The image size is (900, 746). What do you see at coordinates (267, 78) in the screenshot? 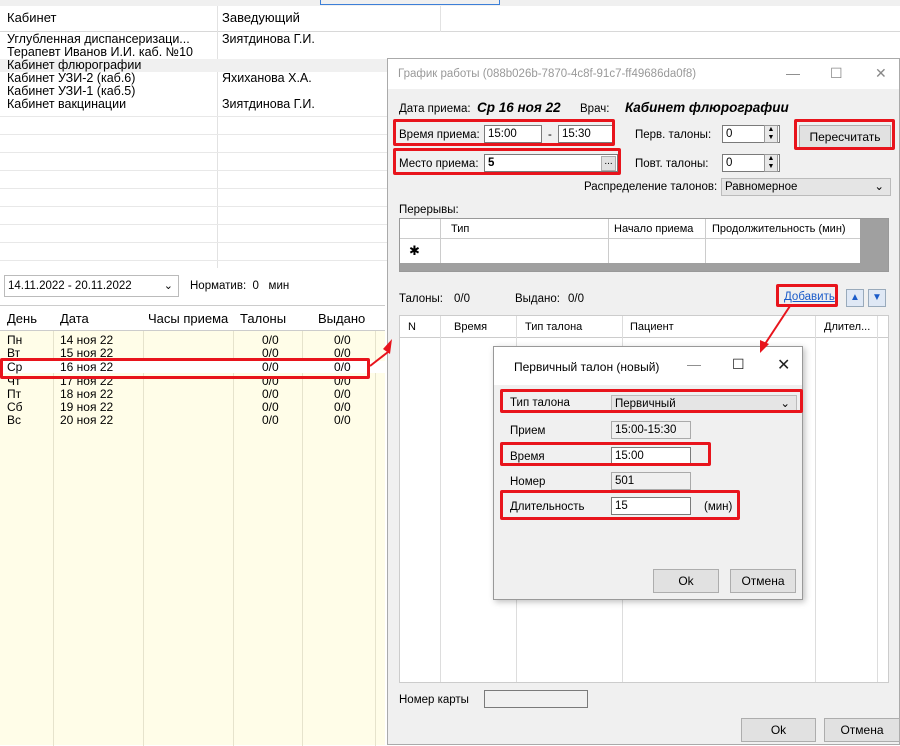
I see `cabinet-head: Яхиханова Х.А.` at bounding box center [267, 78].